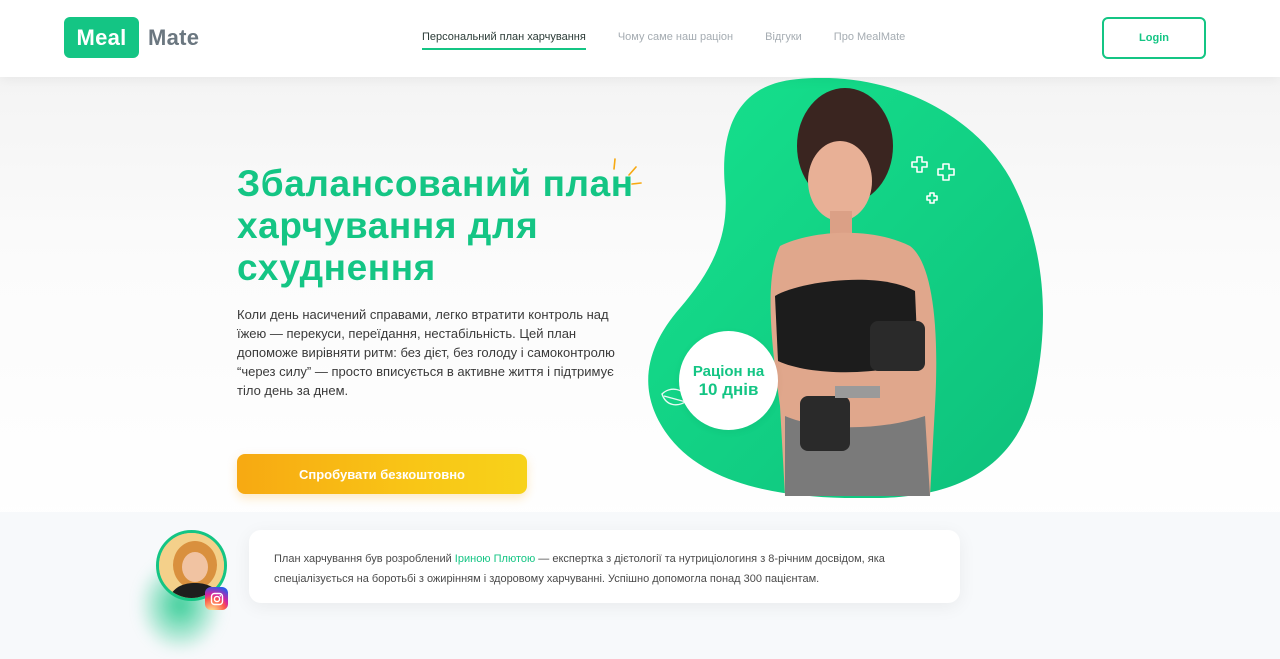 This screenshot has height=659, width=1280. What do you see at coordinates (870, 40) in the screenshot?
I see `nav-item-about: Про MealMate` at bounding box center [870, 40].